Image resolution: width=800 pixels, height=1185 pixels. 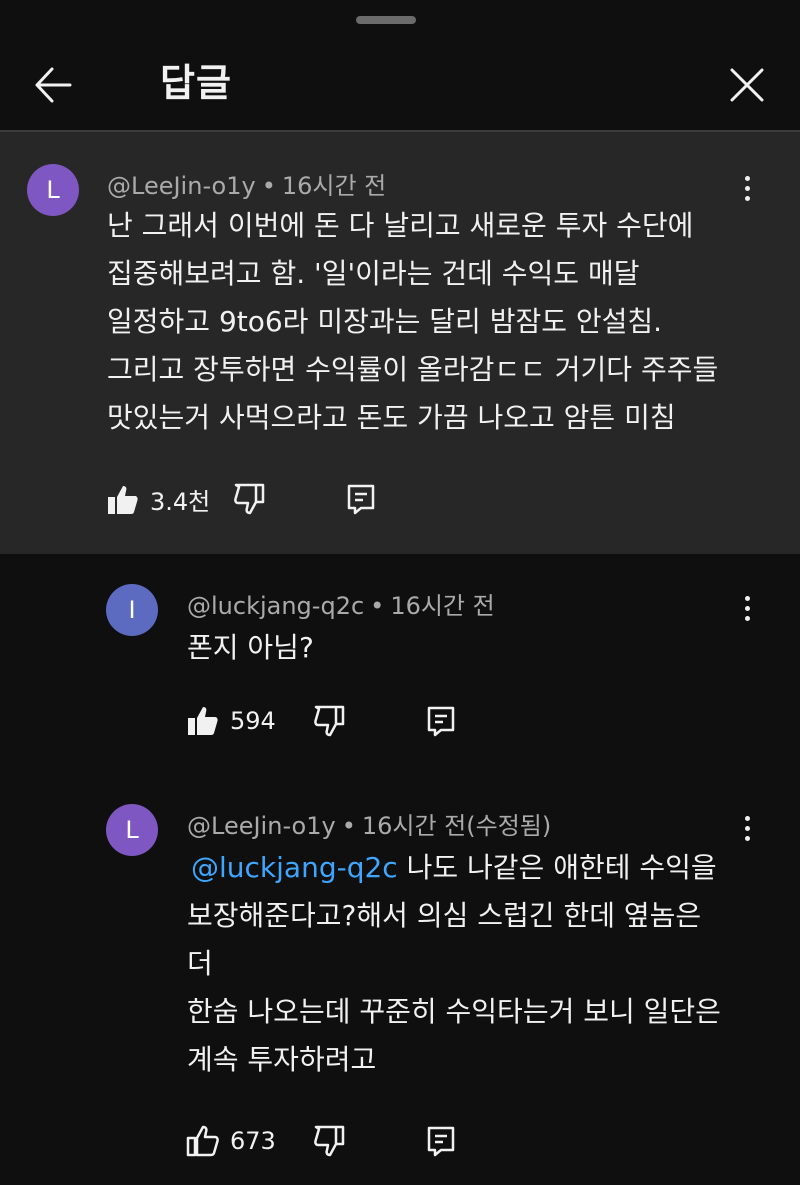 I want to click on like-button: 594, so click(x=231, y=721).